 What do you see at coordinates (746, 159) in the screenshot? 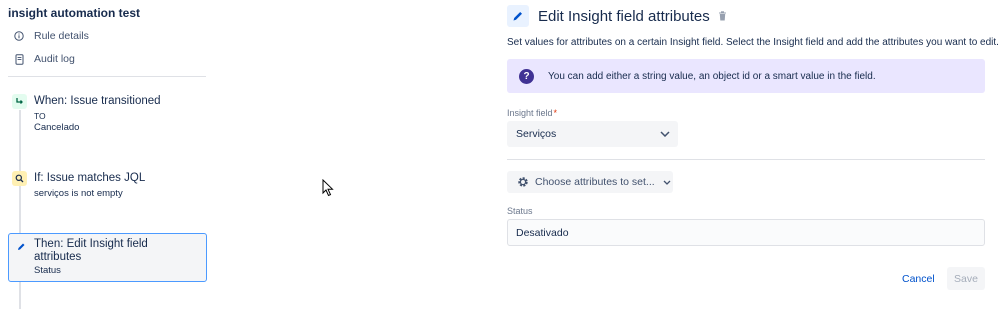
I see `panel-divider` at bounding box center [746, 159].